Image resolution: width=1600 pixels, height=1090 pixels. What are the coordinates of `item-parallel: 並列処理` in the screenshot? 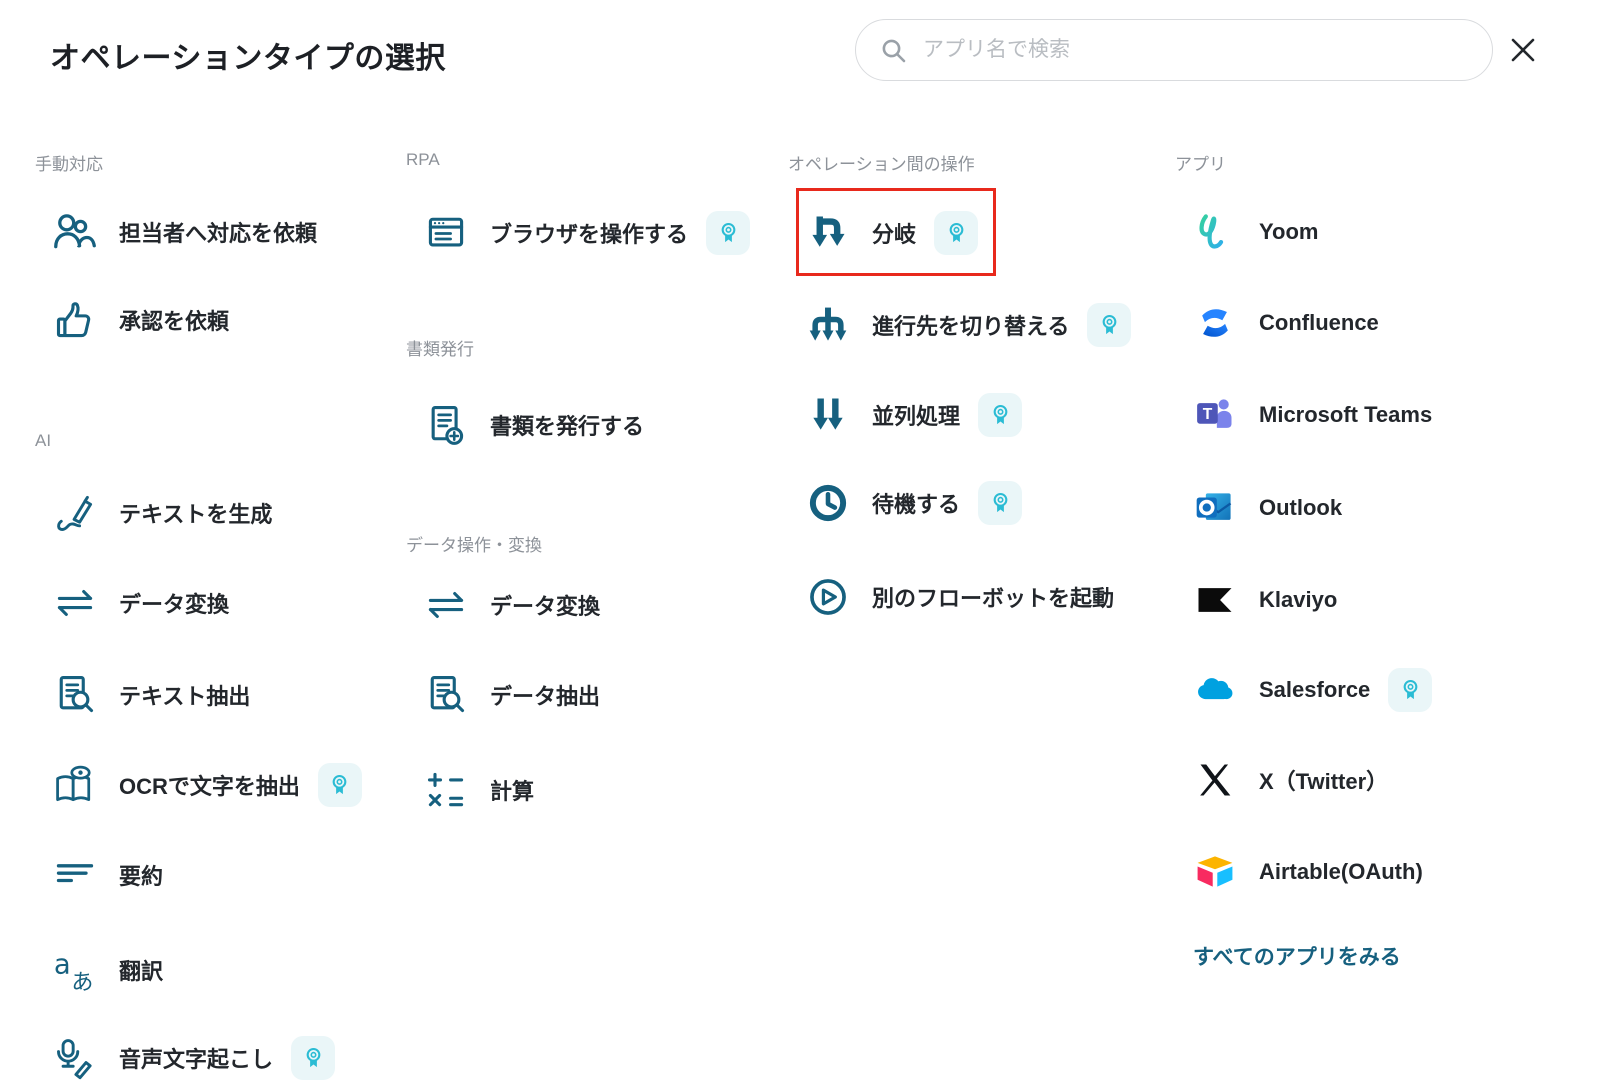 It's located at (914, 415).